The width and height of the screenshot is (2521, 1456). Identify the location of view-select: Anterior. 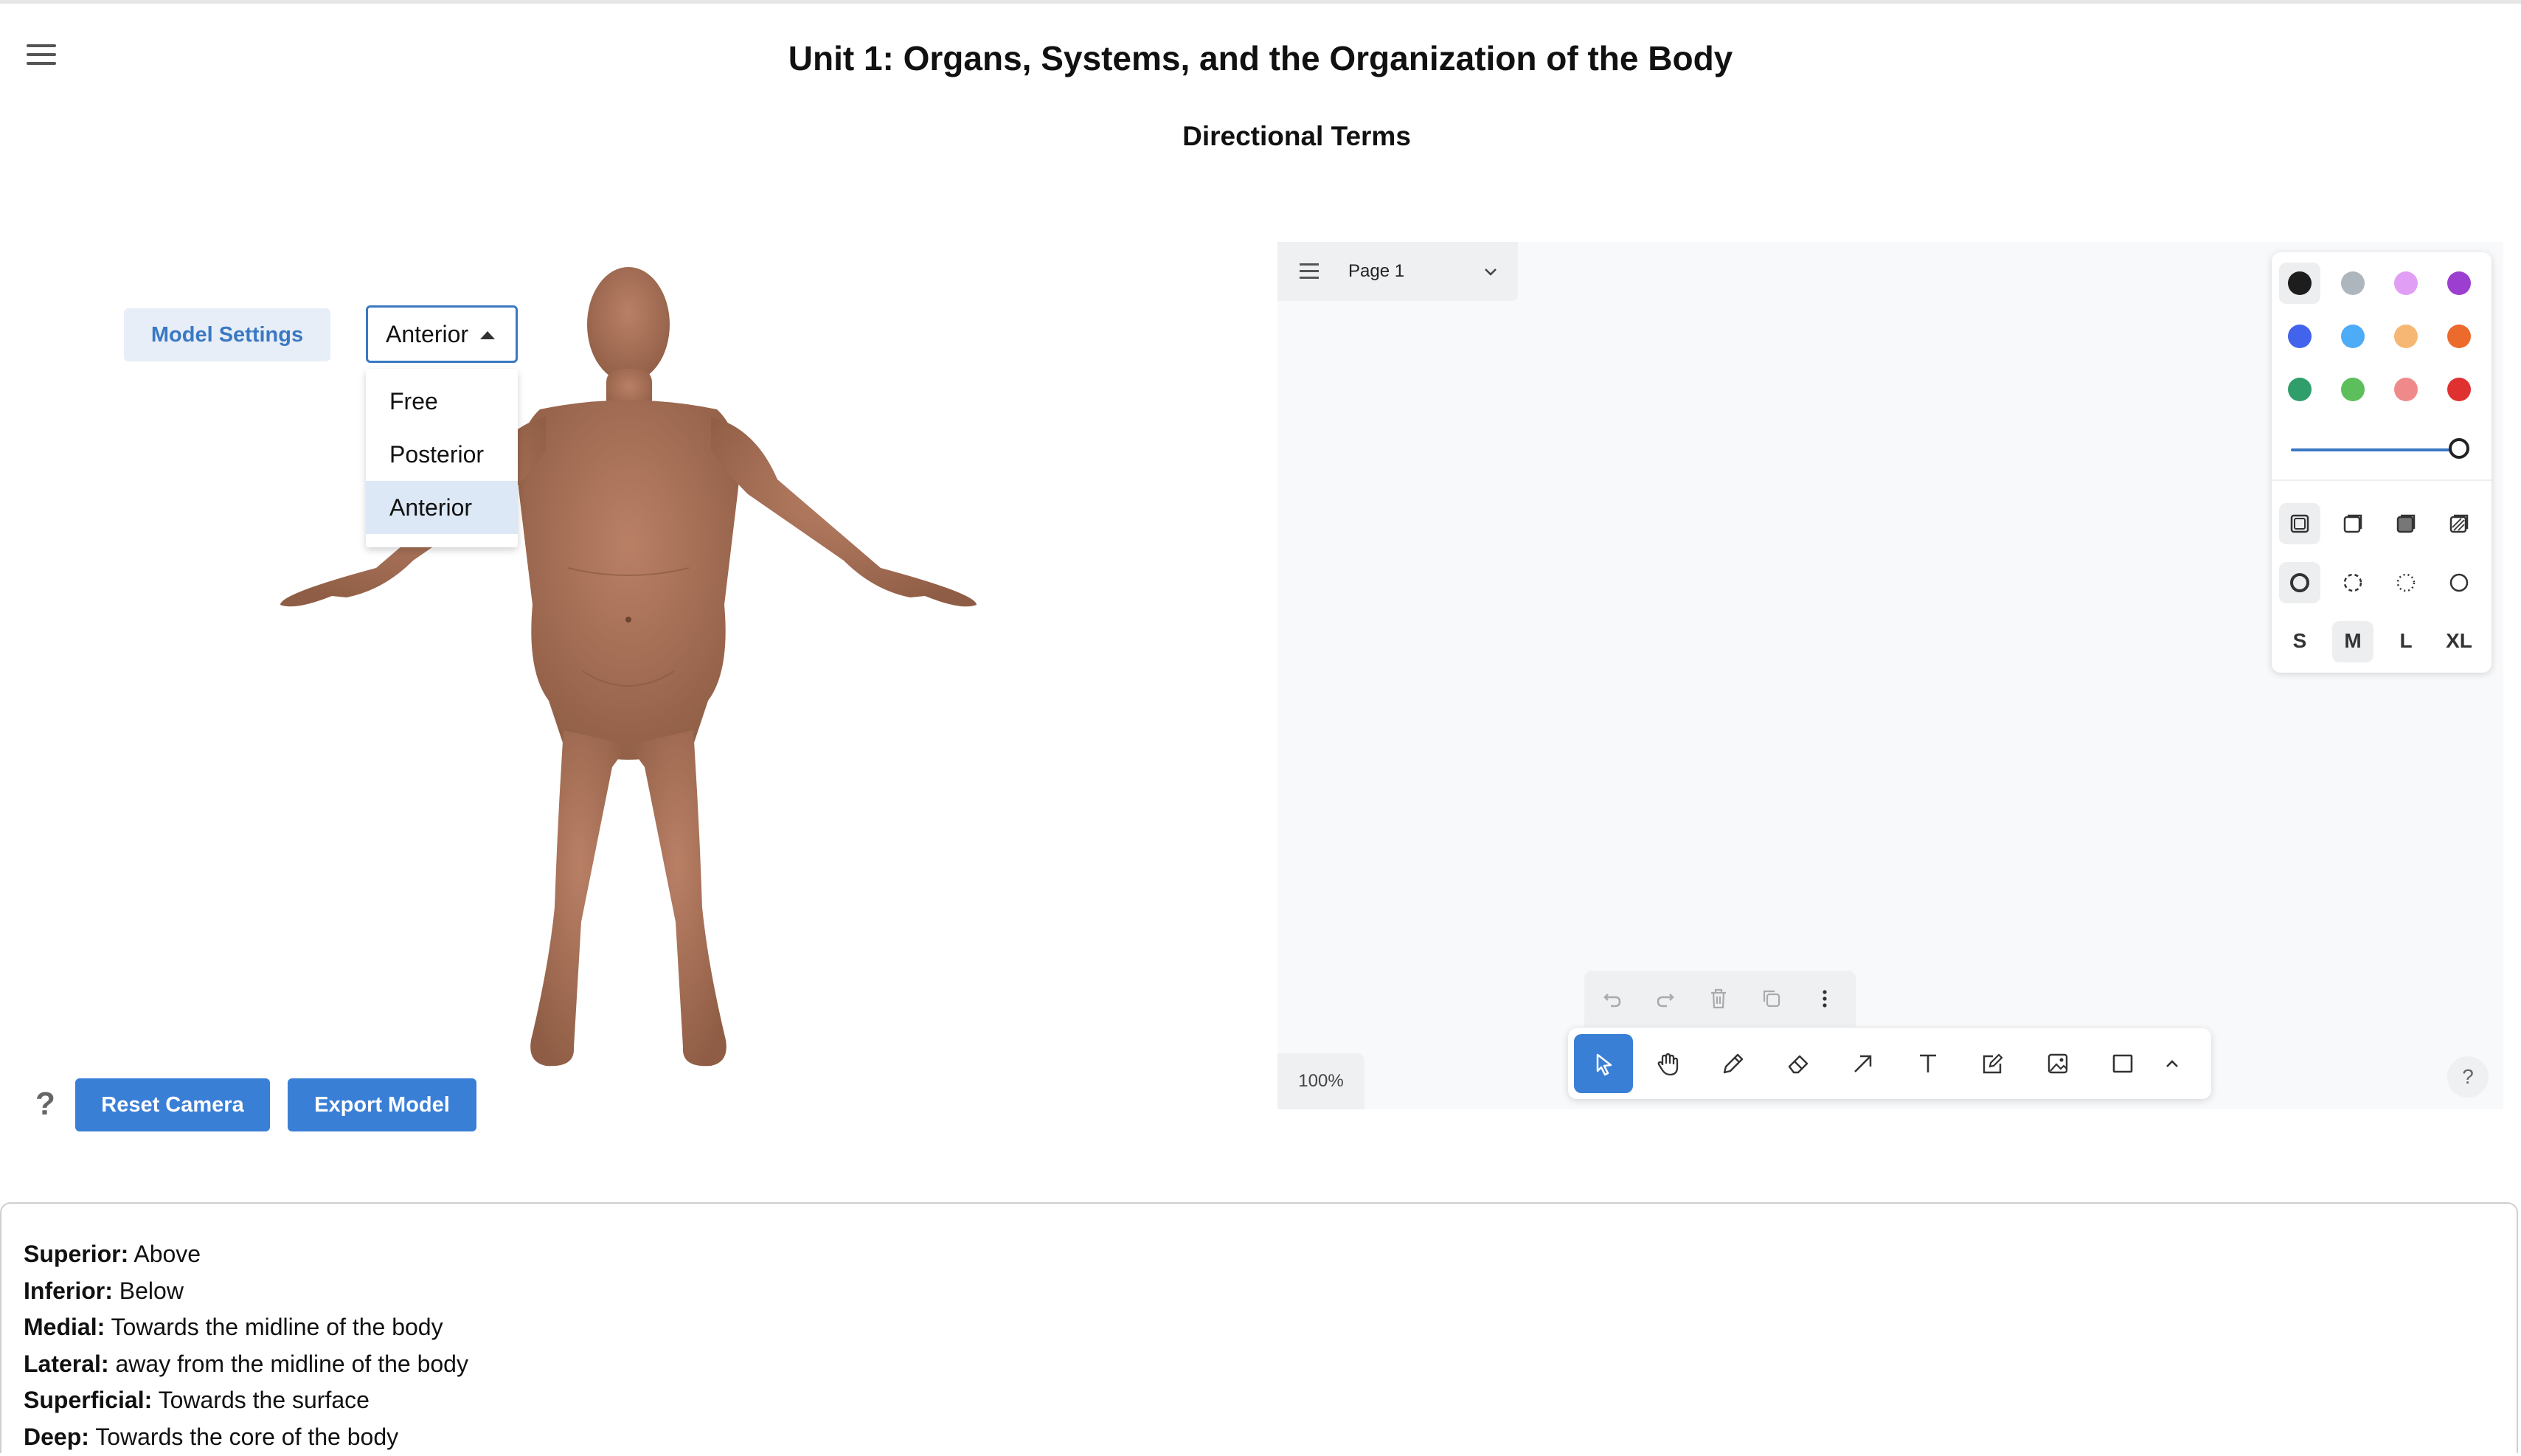
(442, 334).